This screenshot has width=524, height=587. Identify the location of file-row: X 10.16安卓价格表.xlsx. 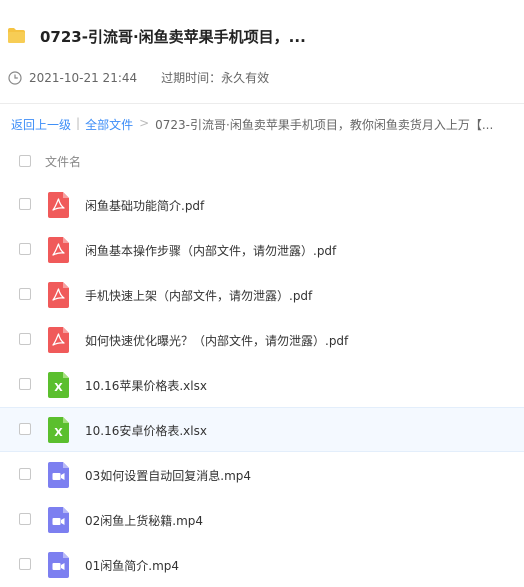
(262, 429).